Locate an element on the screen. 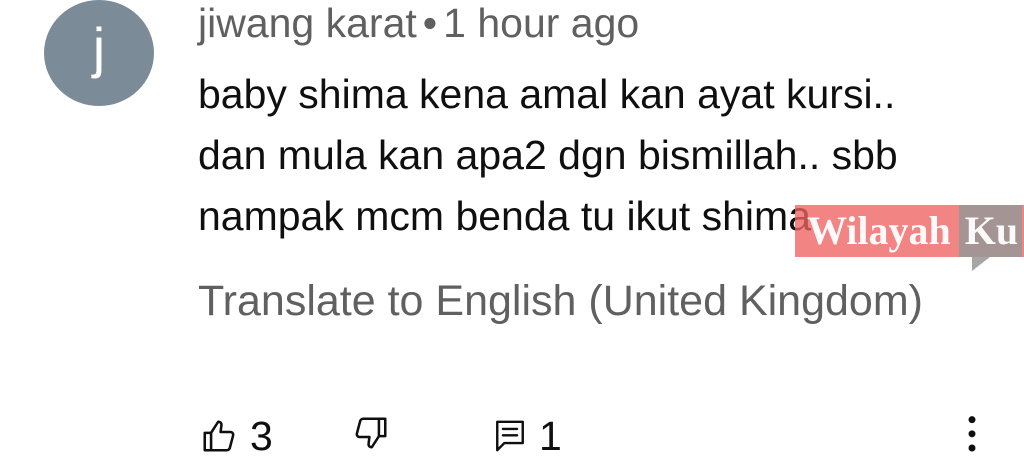 Image resolution: width=1024 pixels, height=470 pixels. comment-line: dan mula kan apa2 dgn bismillah.. sbb is located at coordinates (548, 155).